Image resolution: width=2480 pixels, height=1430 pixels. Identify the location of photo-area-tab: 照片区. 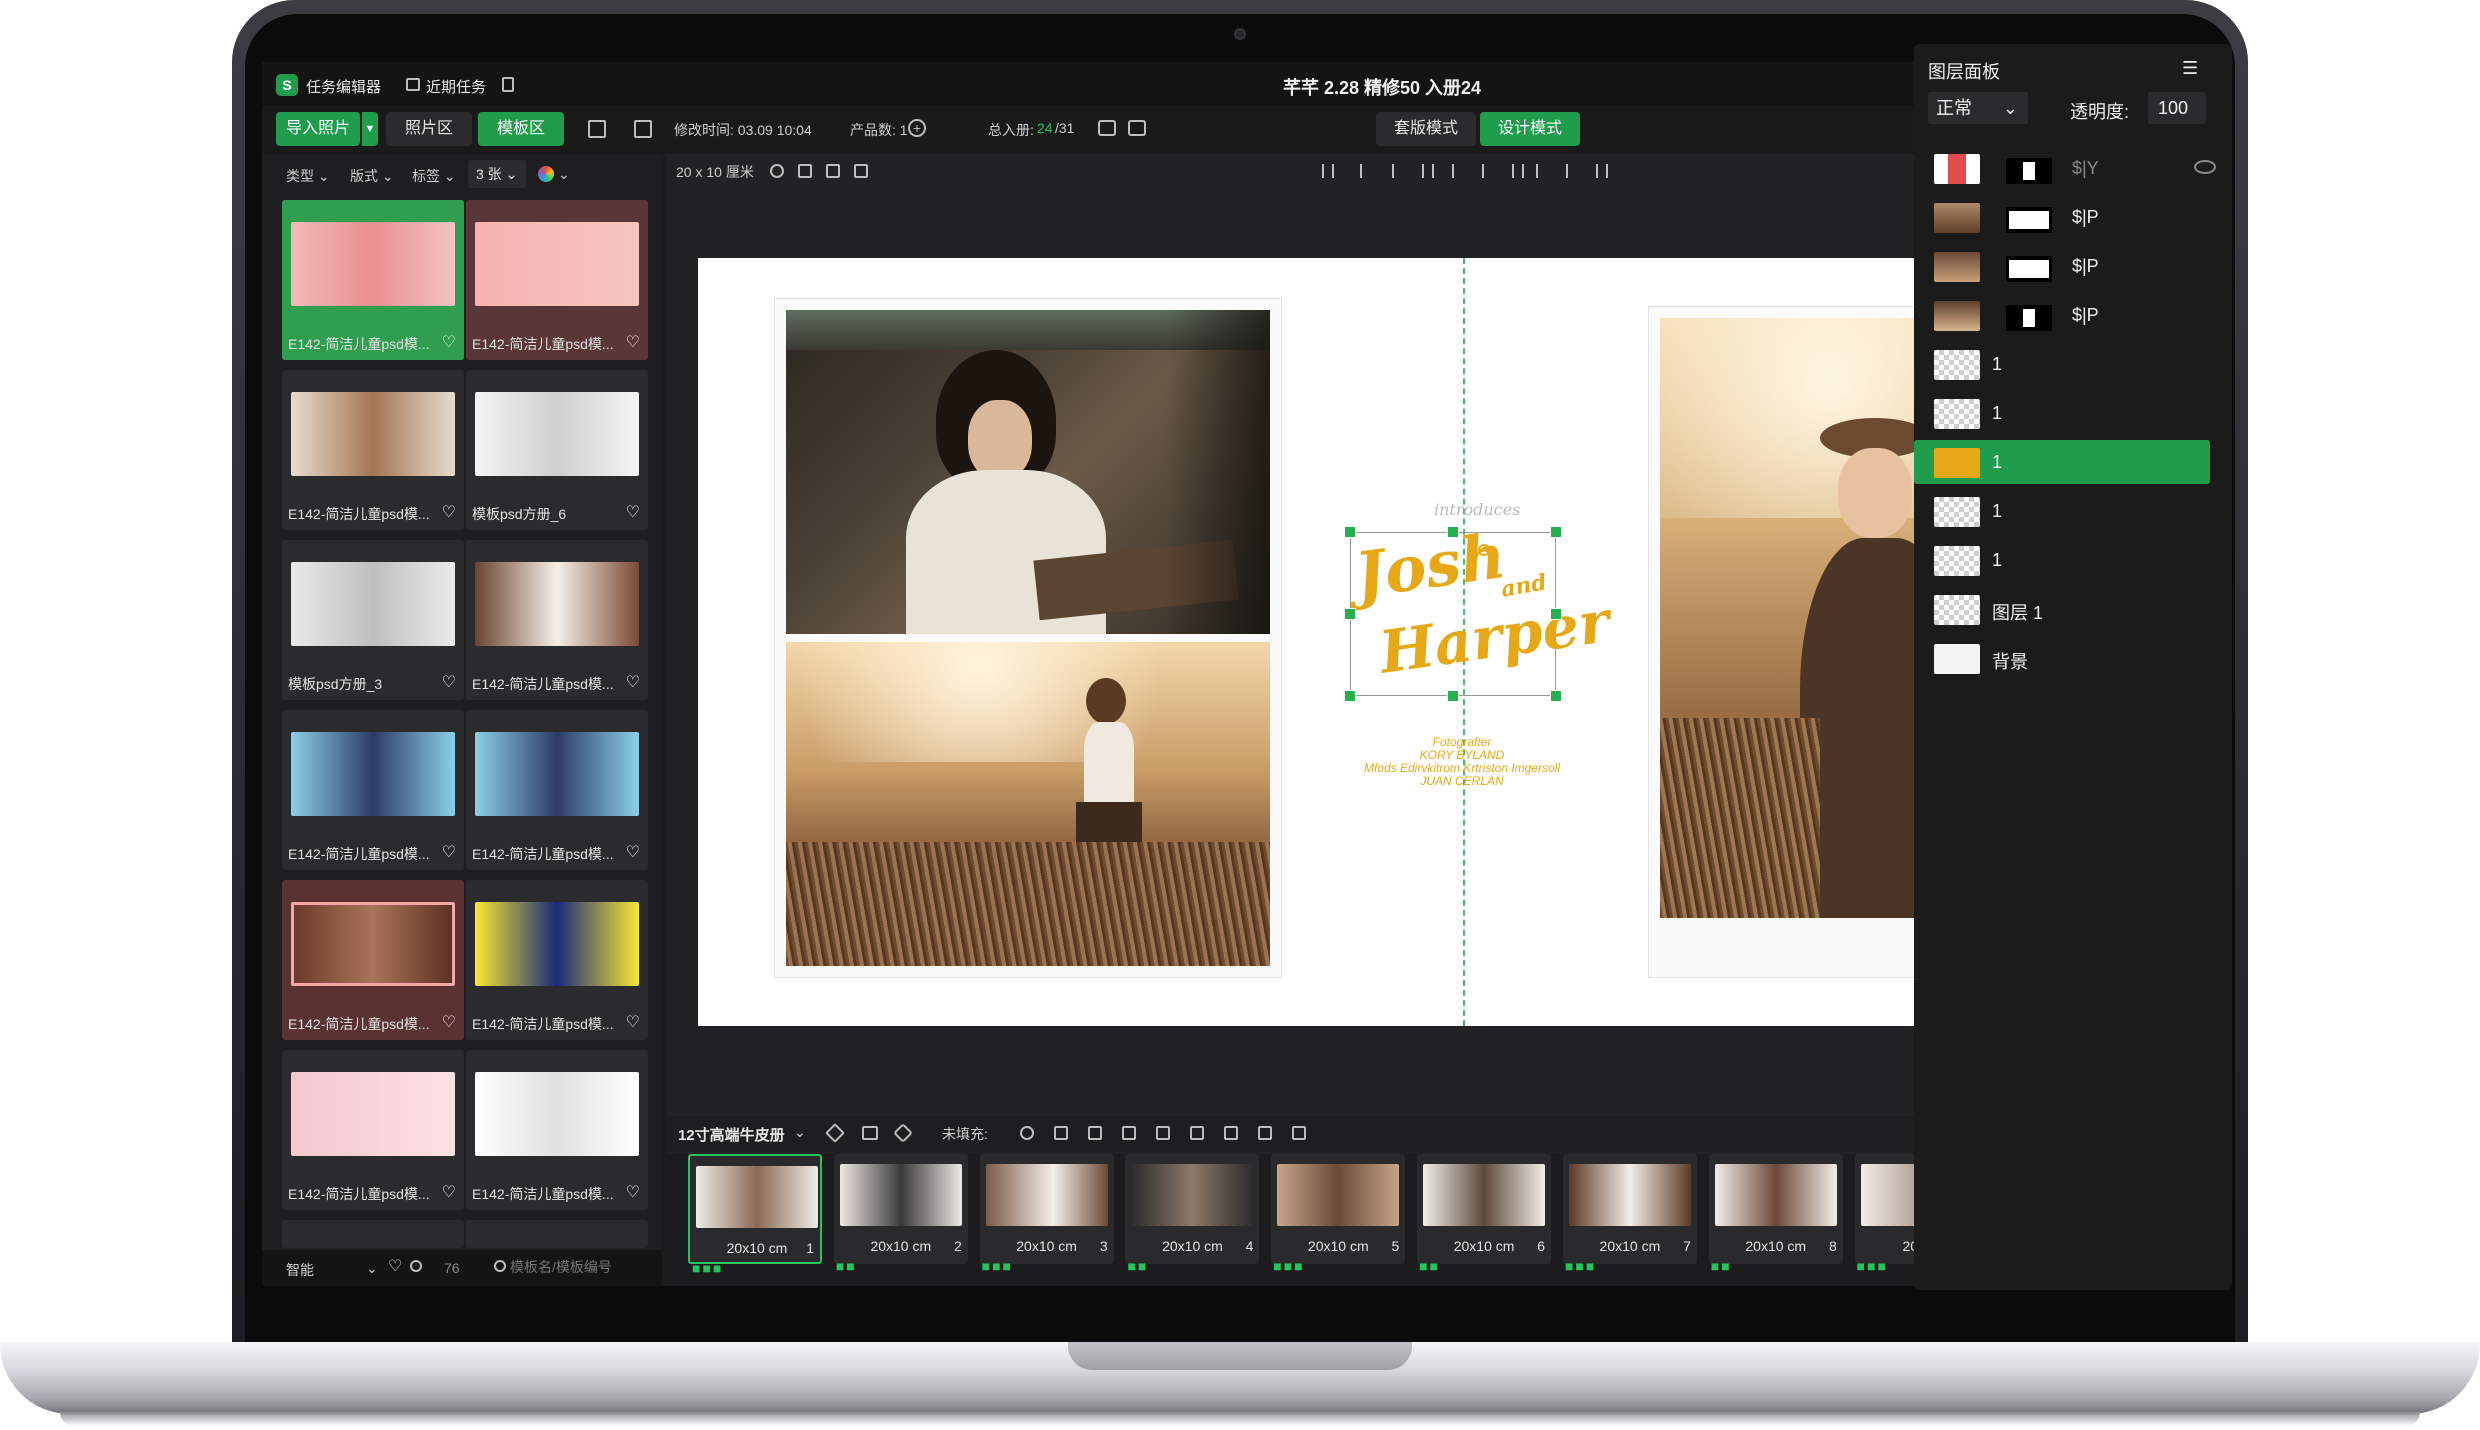
(429, 129).